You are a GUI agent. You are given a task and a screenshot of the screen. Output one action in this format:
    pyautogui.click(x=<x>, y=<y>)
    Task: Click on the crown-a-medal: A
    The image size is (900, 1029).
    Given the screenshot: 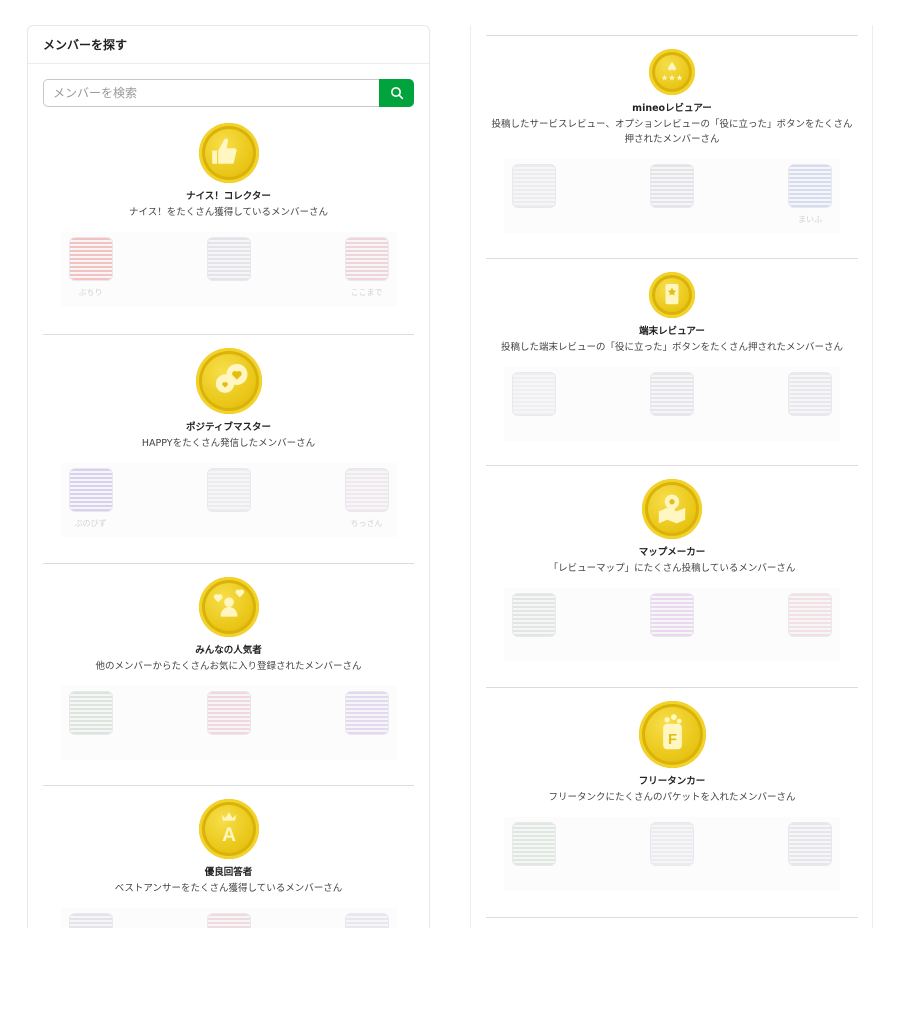 What is the action you would take?
    pyautogui.click(x=228, y=829)
    